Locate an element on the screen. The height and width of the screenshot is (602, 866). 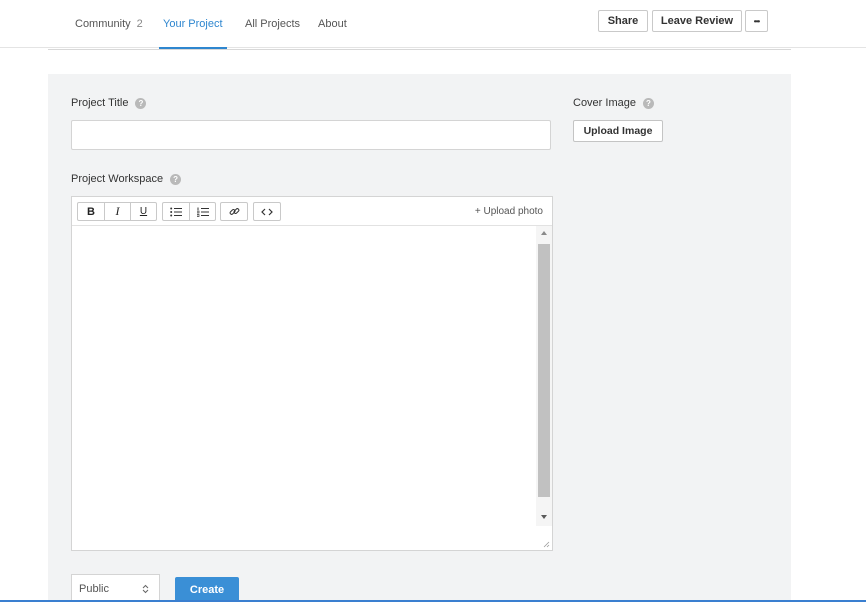
code-icon is located at coordinates (267, 211).